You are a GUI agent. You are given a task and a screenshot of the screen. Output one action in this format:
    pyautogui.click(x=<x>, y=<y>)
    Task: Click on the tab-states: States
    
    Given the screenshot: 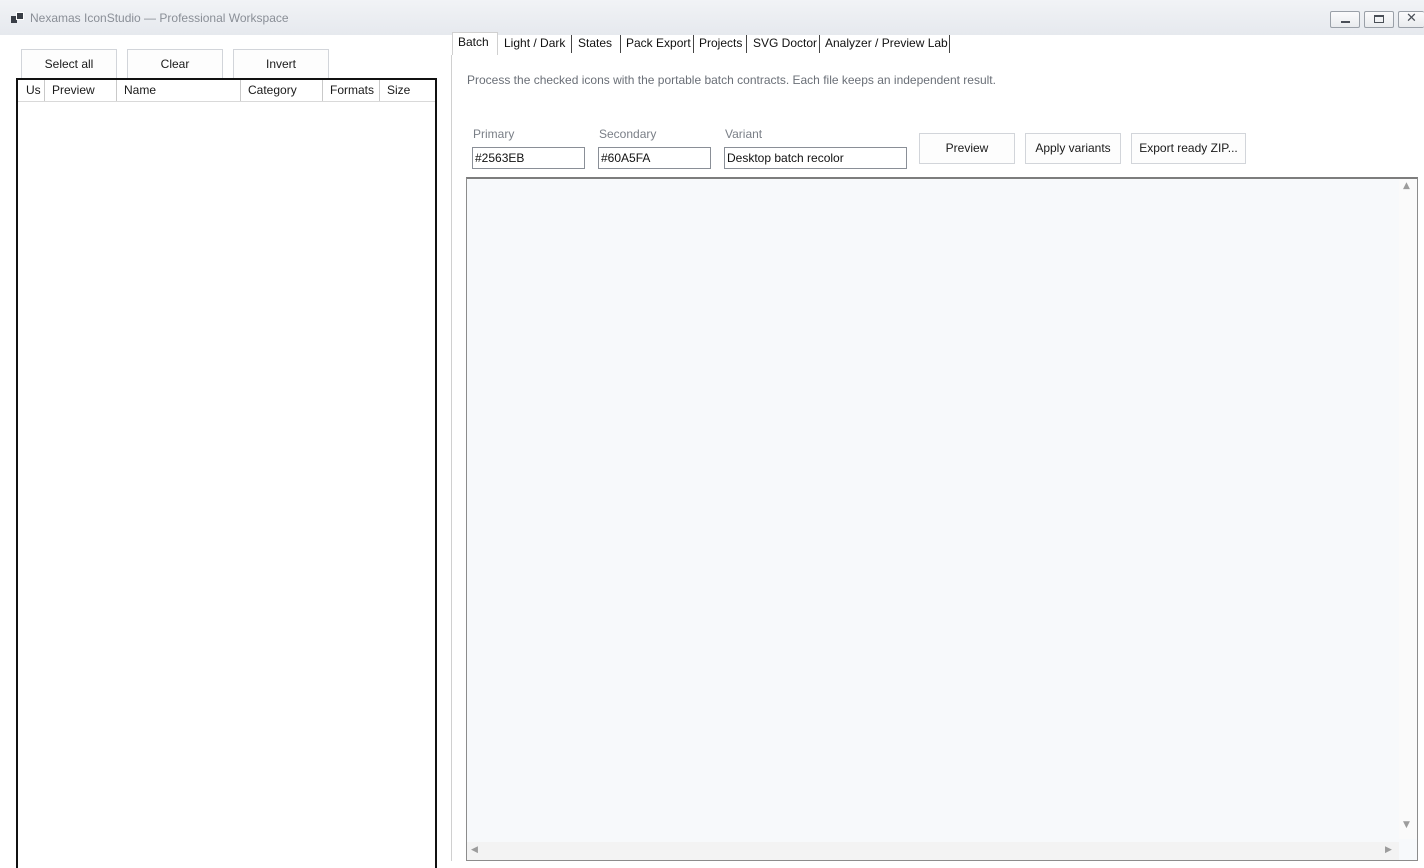 What is the action you would take?
    pyautogui.click(x=598, y=44)
    